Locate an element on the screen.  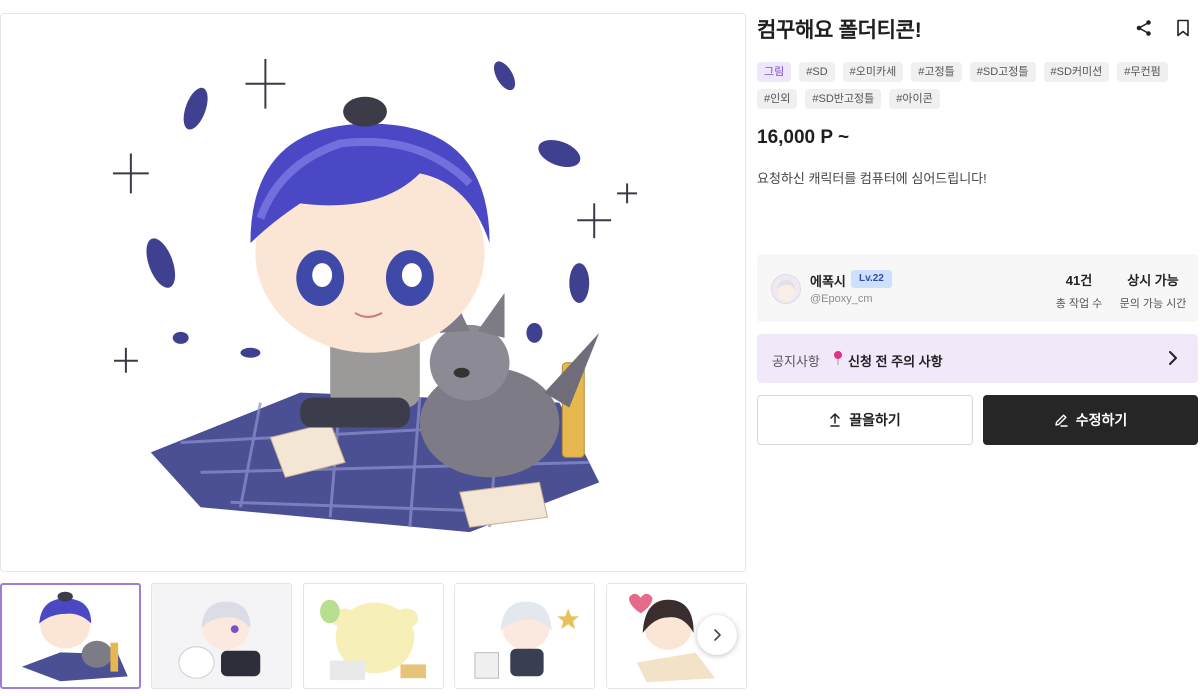
stat-total-works: 41건 총 작업 수 is located at coordinates (1079, 290).